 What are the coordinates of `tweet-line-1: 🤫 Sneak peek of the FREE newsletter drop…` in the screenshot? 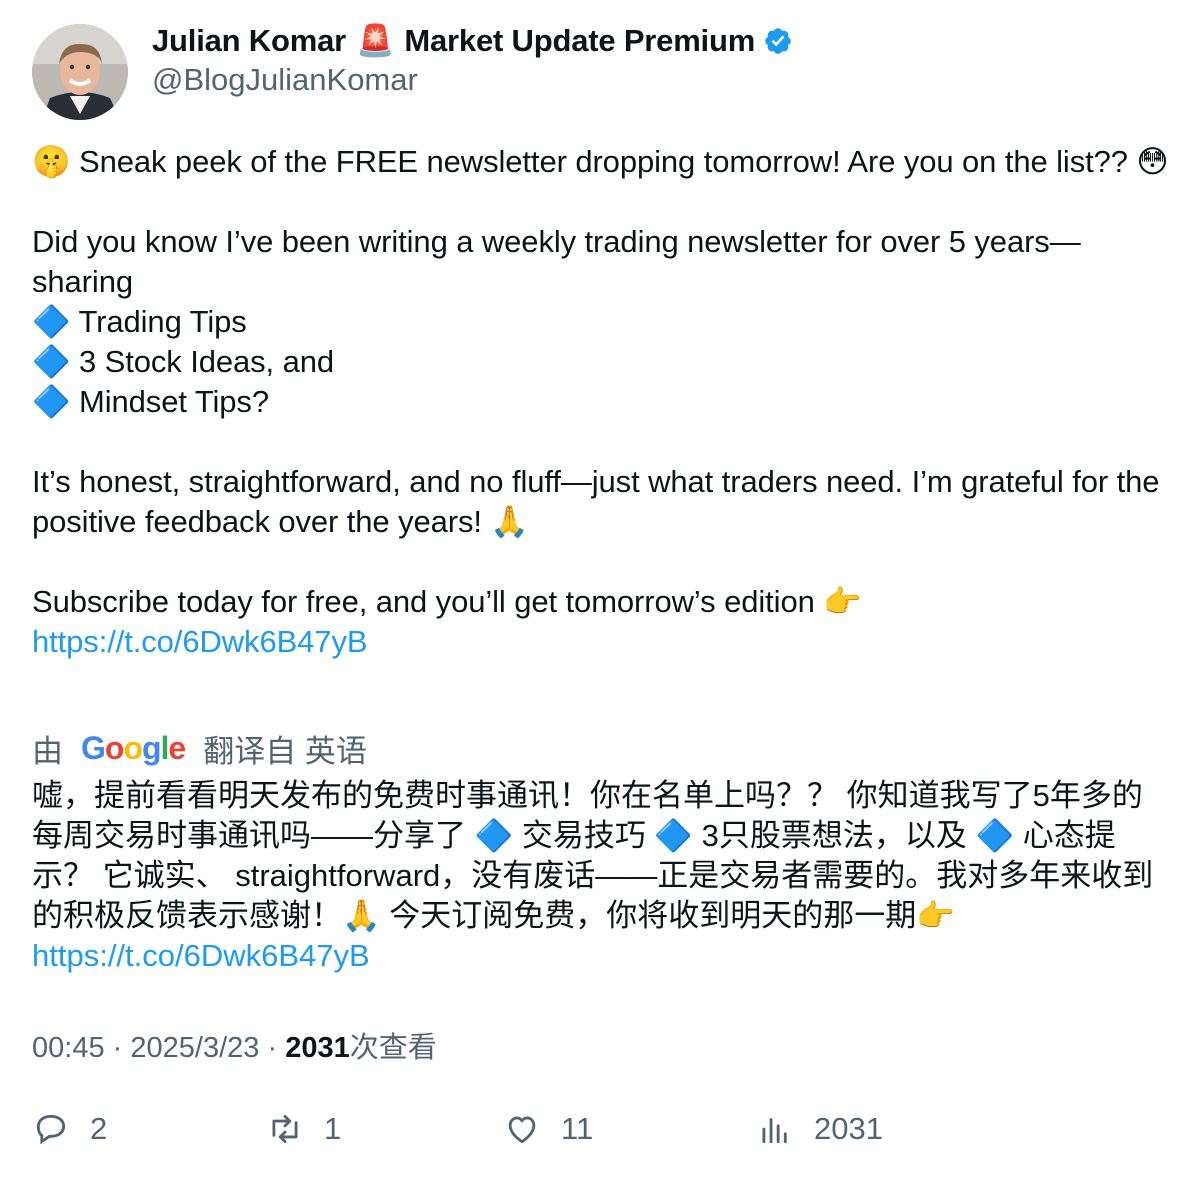 It's located at (600, 161).